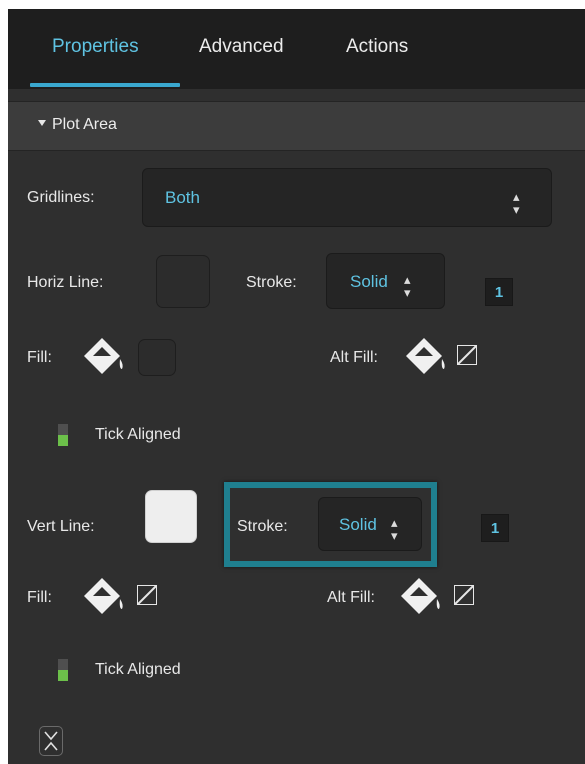 Image resolution: width=585 pixels, height=764 pixels. What do you see at coordinates (182, 197) in the screenshot?
I see `gridlines-value: Both` at bounding box center [182, 197].